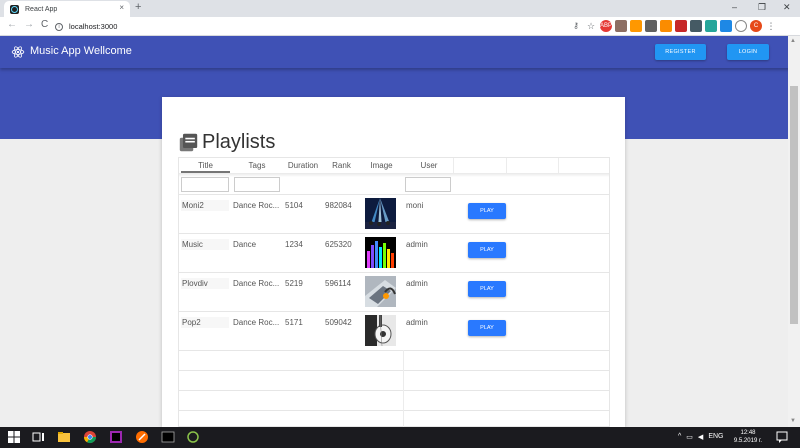  What do you see at coordinates (294, 283) in the screenshot?
I see `duration-cell: 5219` at bounding box center [294, 283].